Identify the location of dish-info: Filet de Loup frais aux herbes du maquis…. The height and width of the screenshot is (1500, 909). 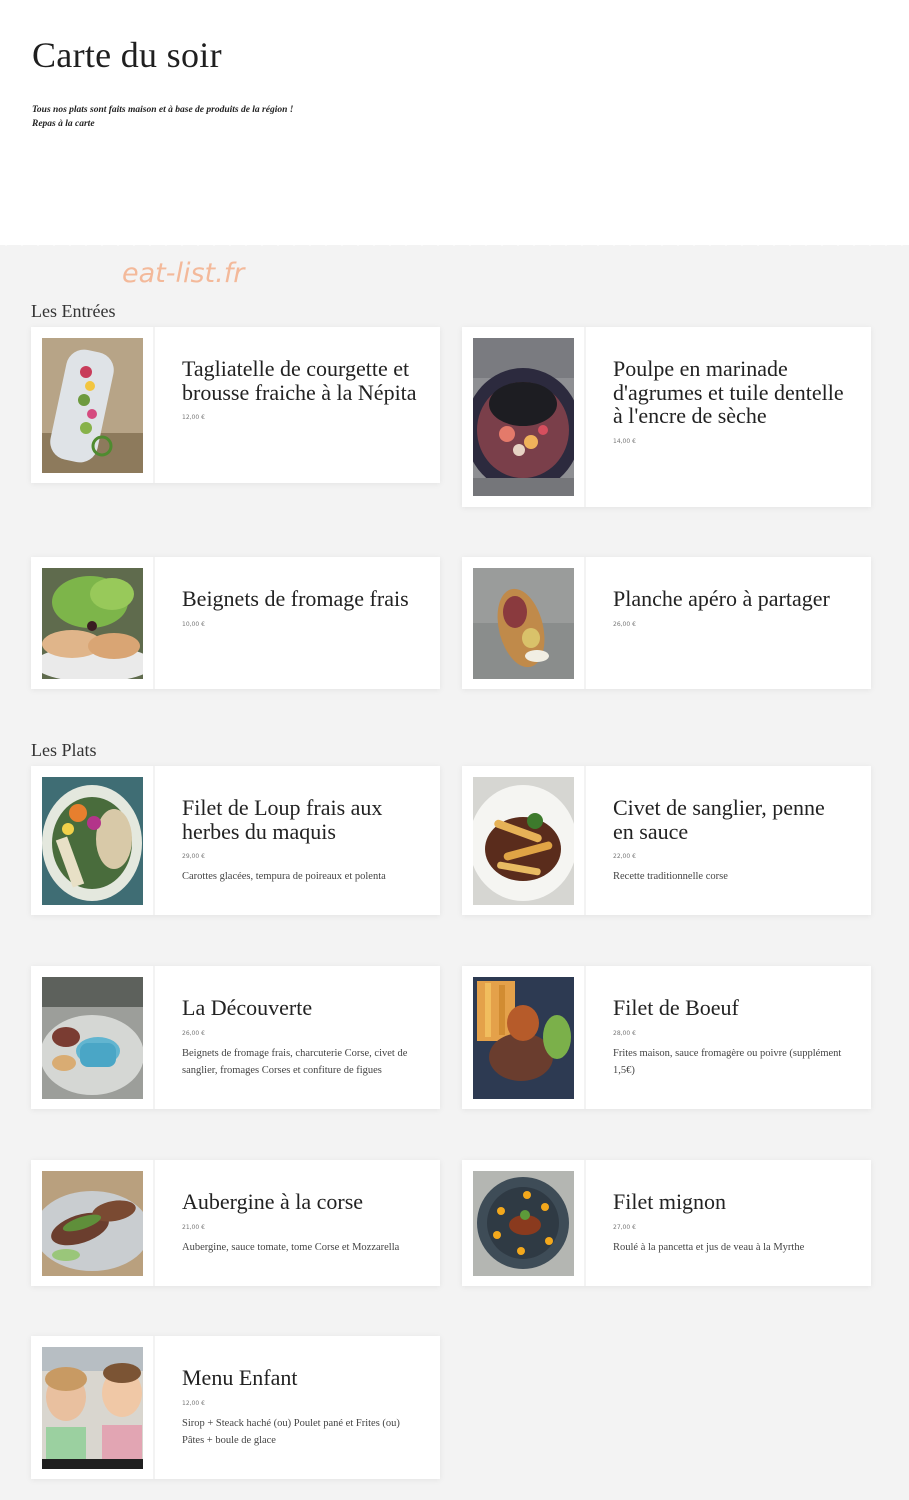
(300, 840).